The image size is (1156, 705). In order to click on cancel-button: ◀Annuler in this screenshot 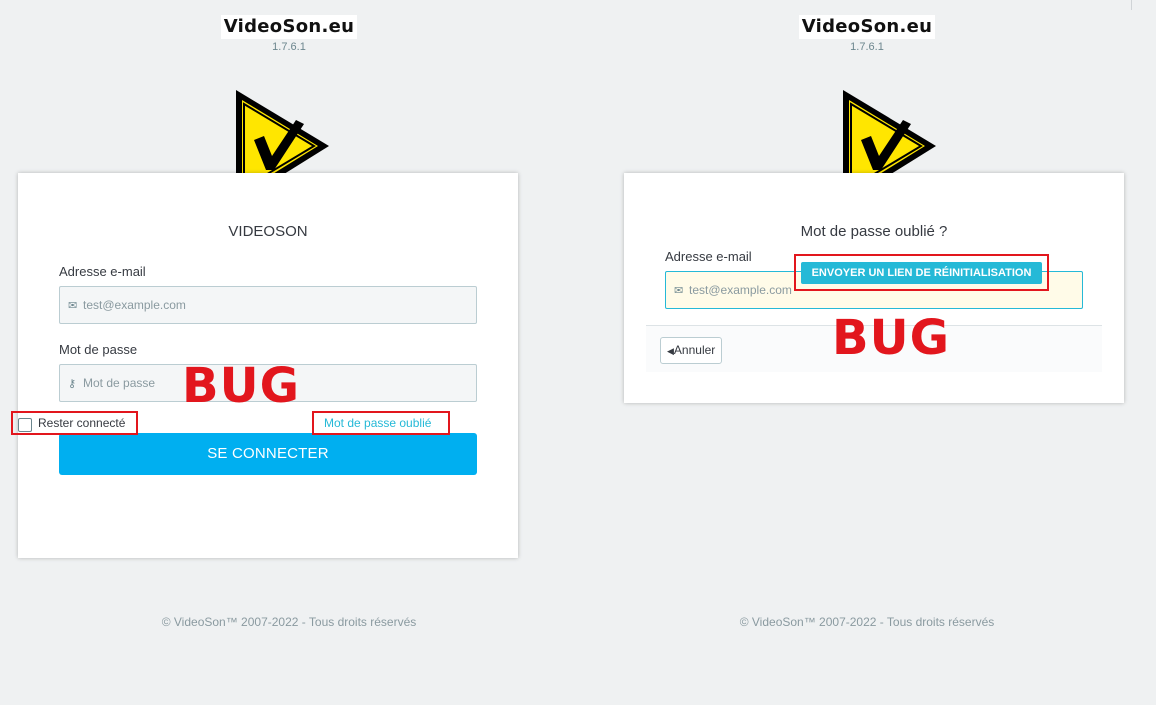, I will do `click(691, 350)`.